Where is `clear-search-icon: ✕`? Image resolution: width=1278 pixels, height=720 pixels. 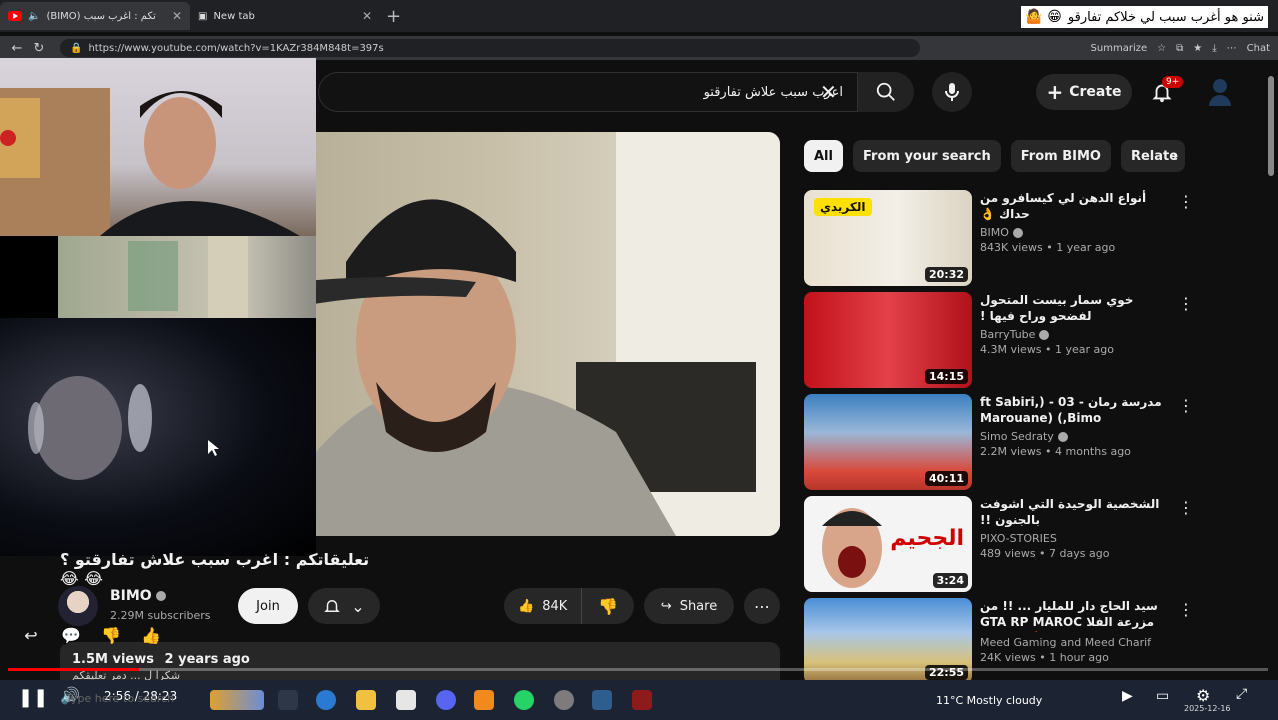
clear-search-icon: ✕ is located at coordinates (828, 92).